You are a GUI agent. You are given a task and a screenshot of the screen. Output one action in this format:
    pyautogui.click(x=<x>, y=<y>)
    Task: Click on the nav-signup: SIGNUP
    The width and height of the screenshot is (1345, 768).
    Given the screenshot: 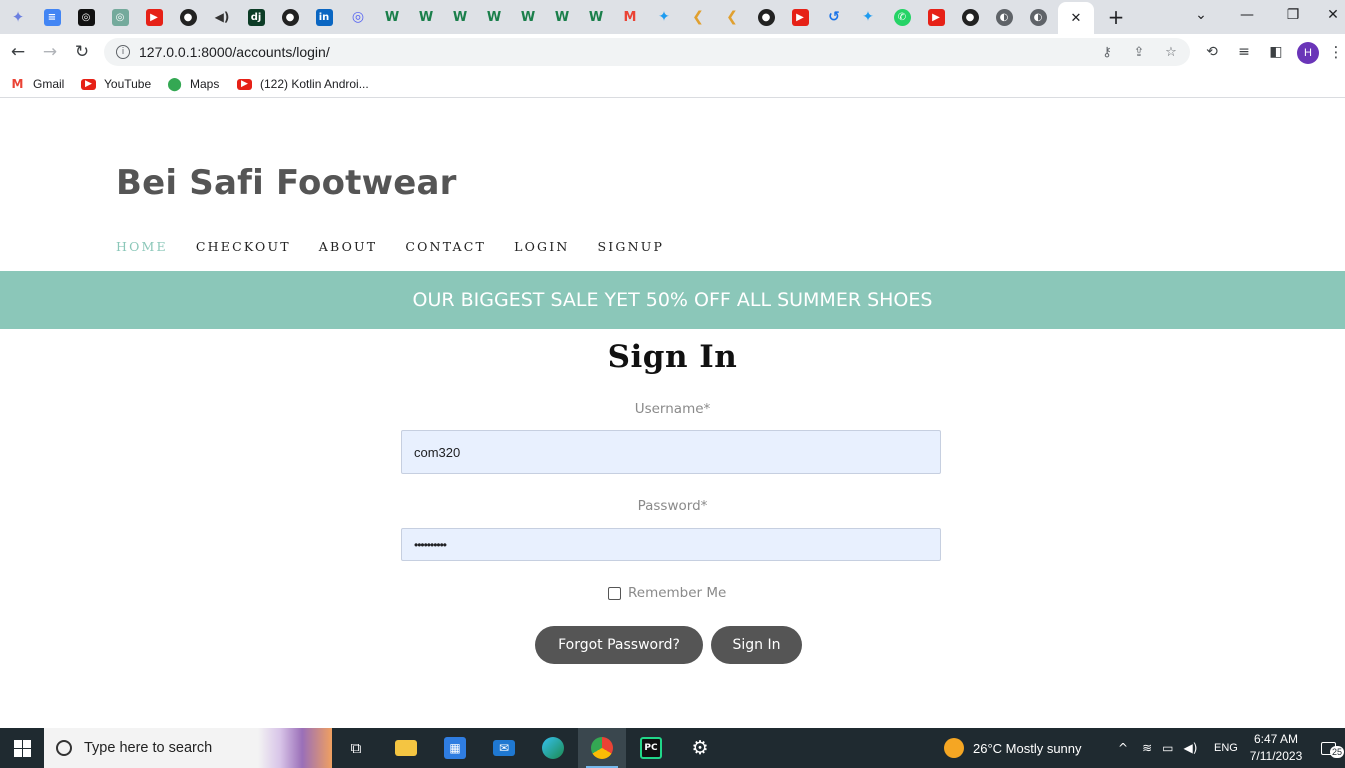 What is the action you would take?
    pyautogui.click(x=631, y=246)
    